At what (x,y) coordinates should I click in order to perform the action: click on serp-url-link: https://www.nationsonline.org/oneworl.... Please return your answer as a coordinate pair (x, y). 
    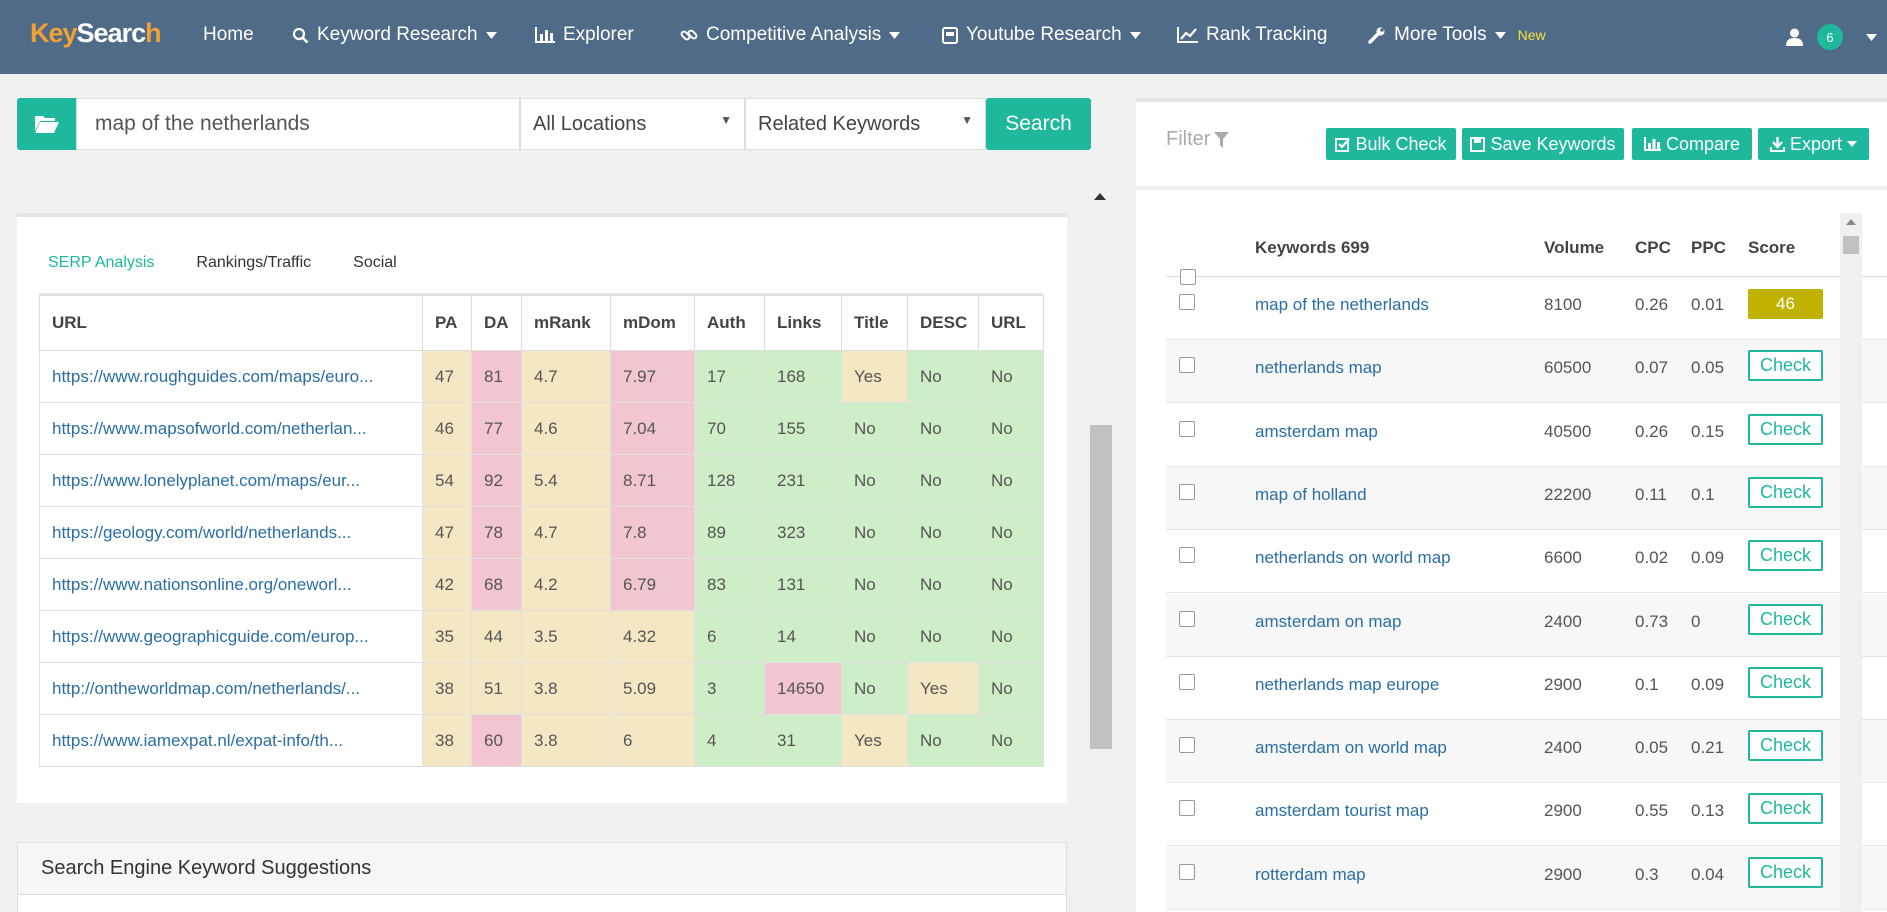
    Looking at the image, I should click on (231, 584).